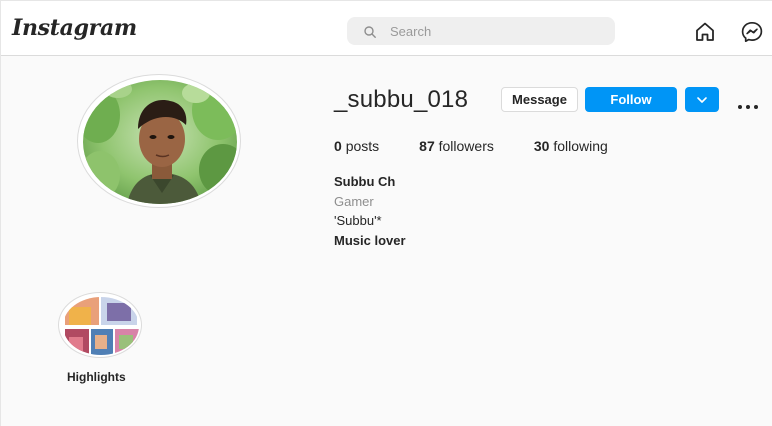 Image resolution: width=772 pixels, height=426 pixels. What do you see at coordinates (580, 146) in the screenshot?
I see `following-label: following` at bounding box center [580, 146].